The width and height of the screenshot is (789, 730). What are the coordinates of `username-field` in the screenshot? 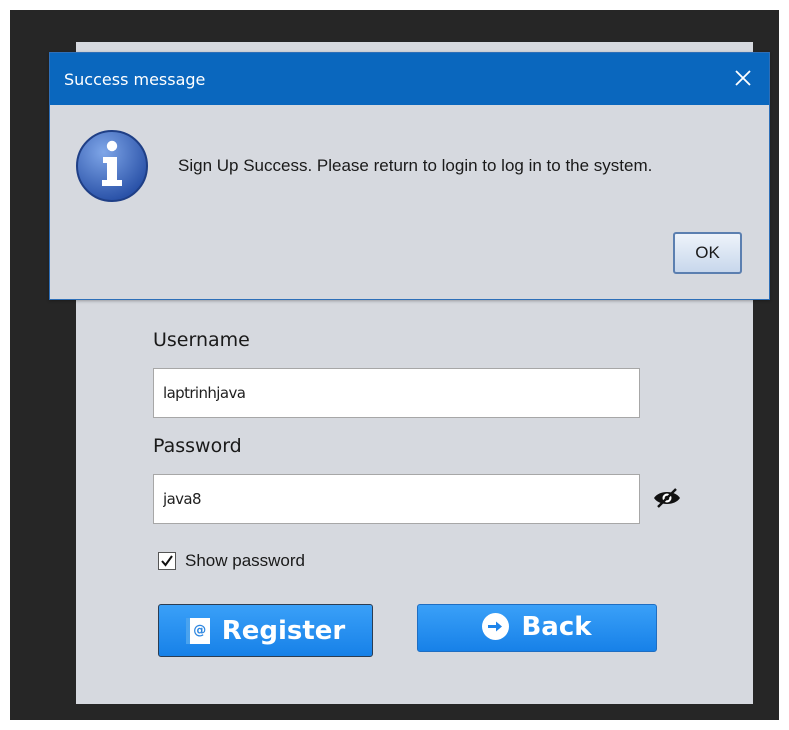 It's located at (396, 393).